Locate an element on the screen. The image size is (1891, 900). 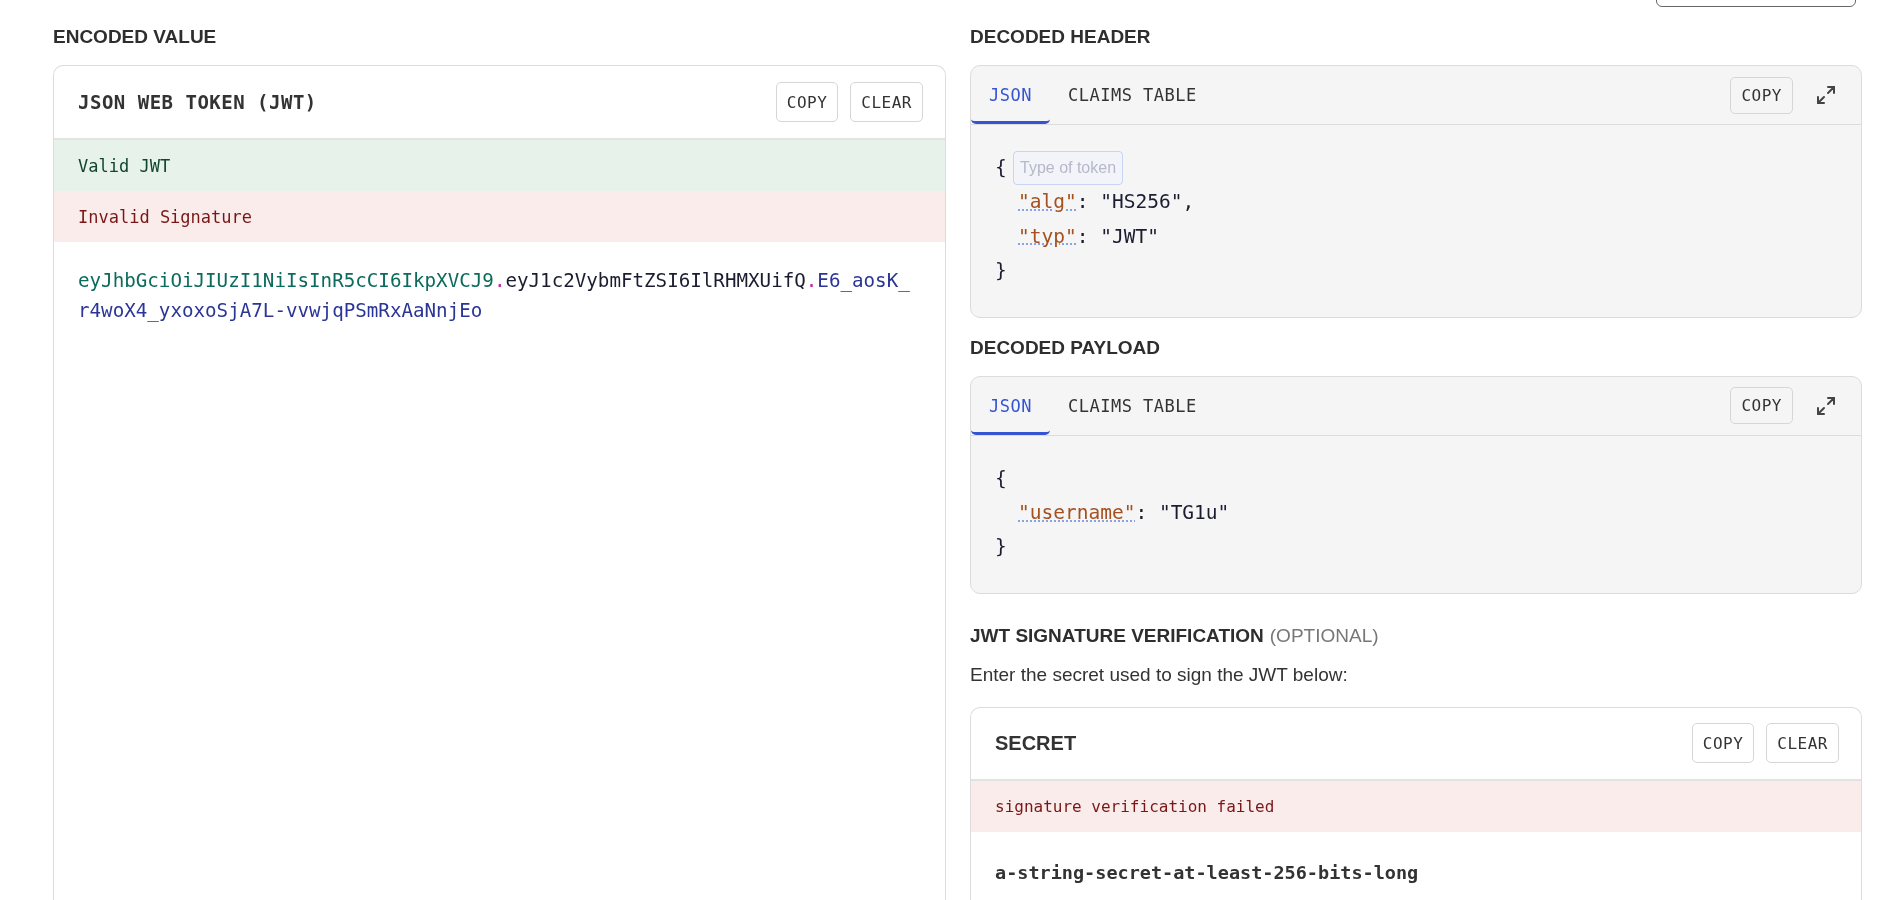
optional-note: (OPTIONAL) is located at coordinates (1324, 635).